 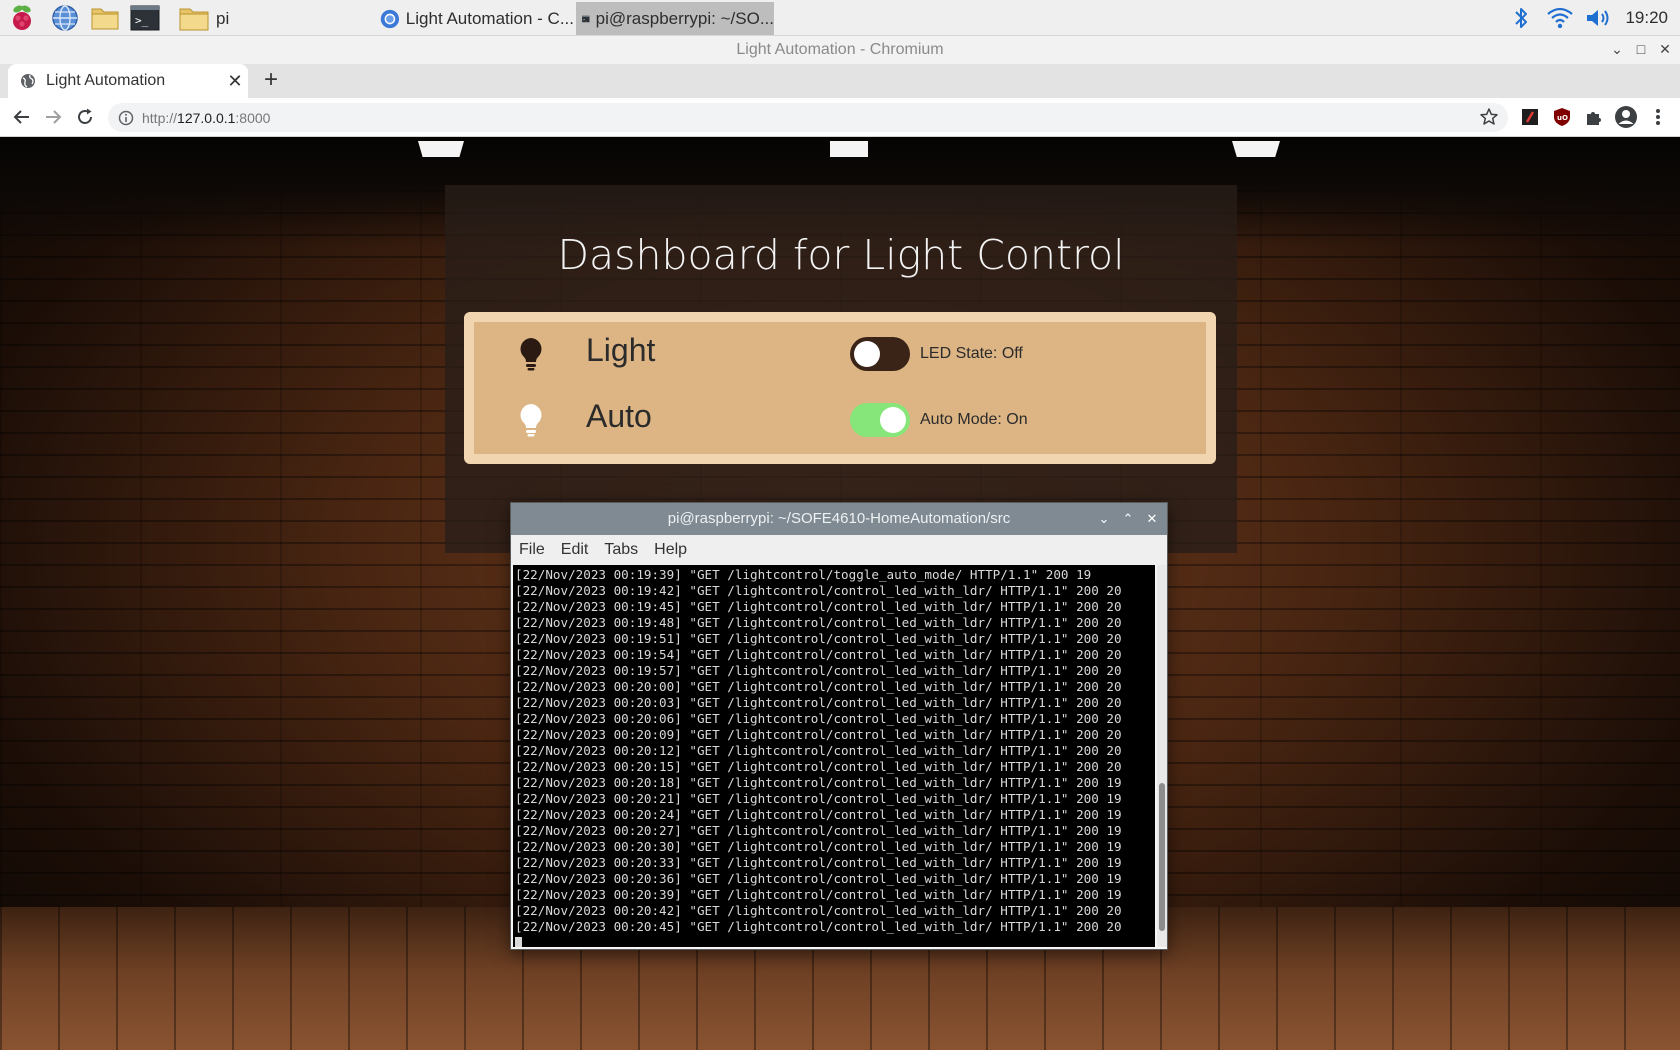 I want to click on task-label: pi, so click(x=223, y=18).